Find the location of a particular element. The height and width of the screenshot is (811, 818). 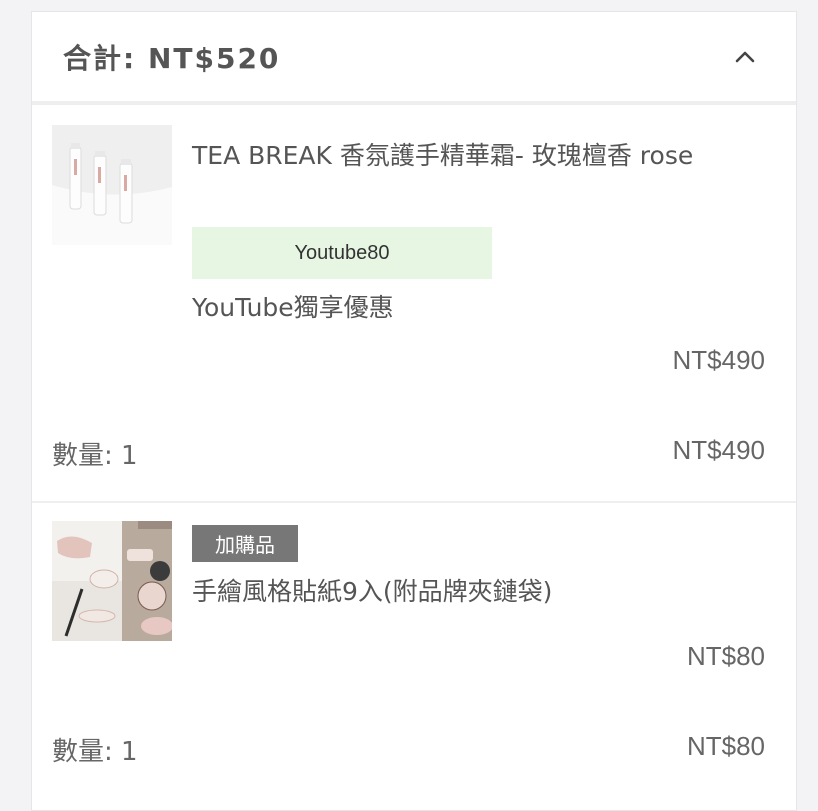

unit-price: NT$490 is located at coordinates (719, 360).